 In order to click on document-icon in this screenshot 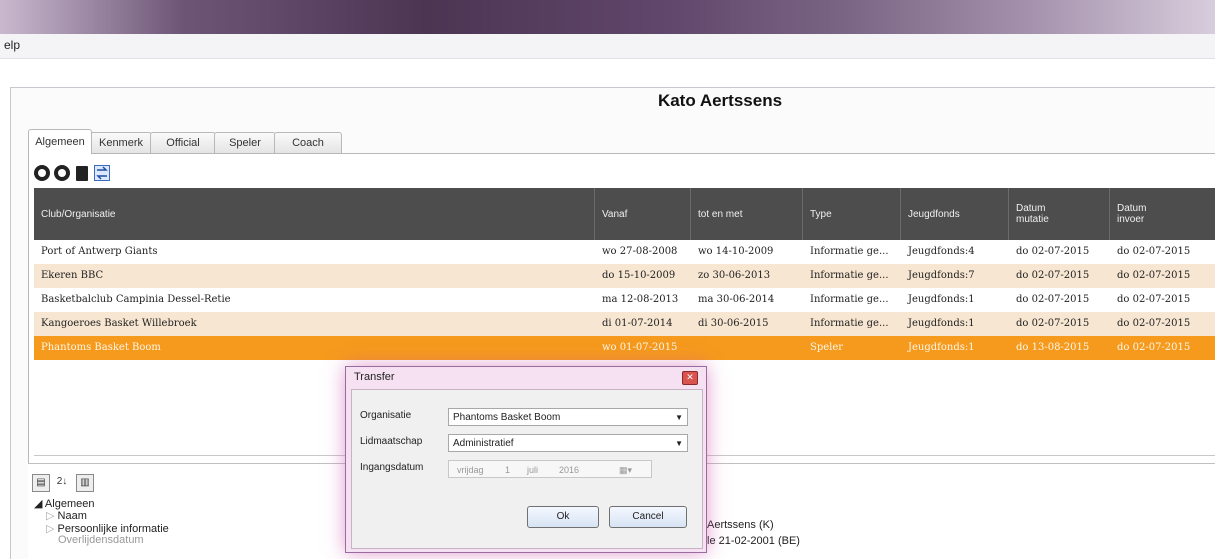, I will do `click(82, 173)`.